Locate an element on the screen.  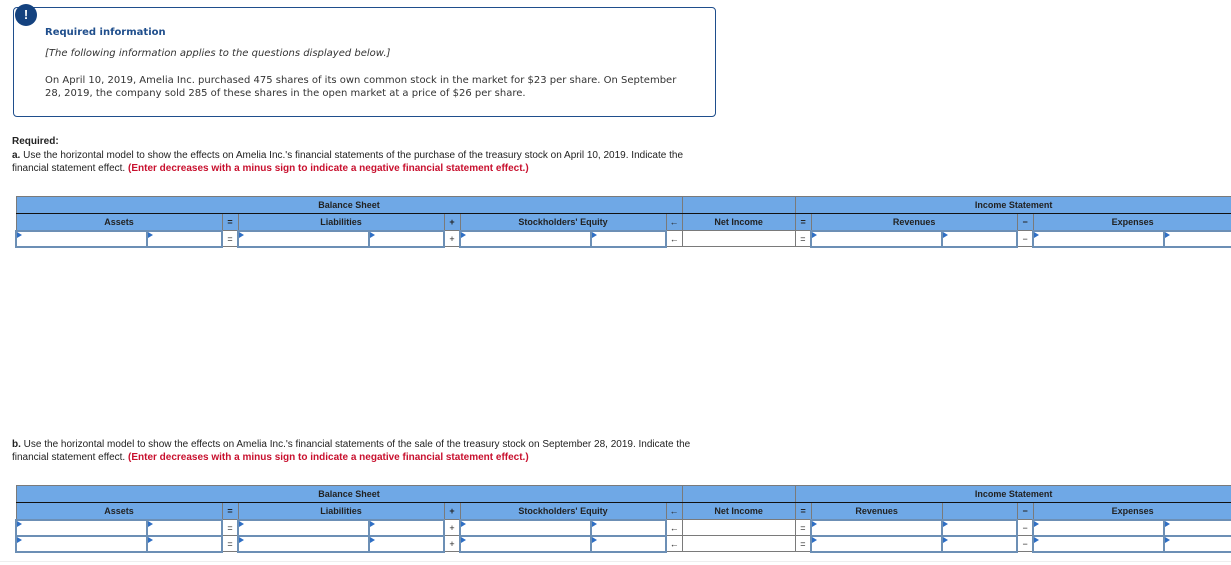
assets-header: Assets is located at coordinates (119, 511).